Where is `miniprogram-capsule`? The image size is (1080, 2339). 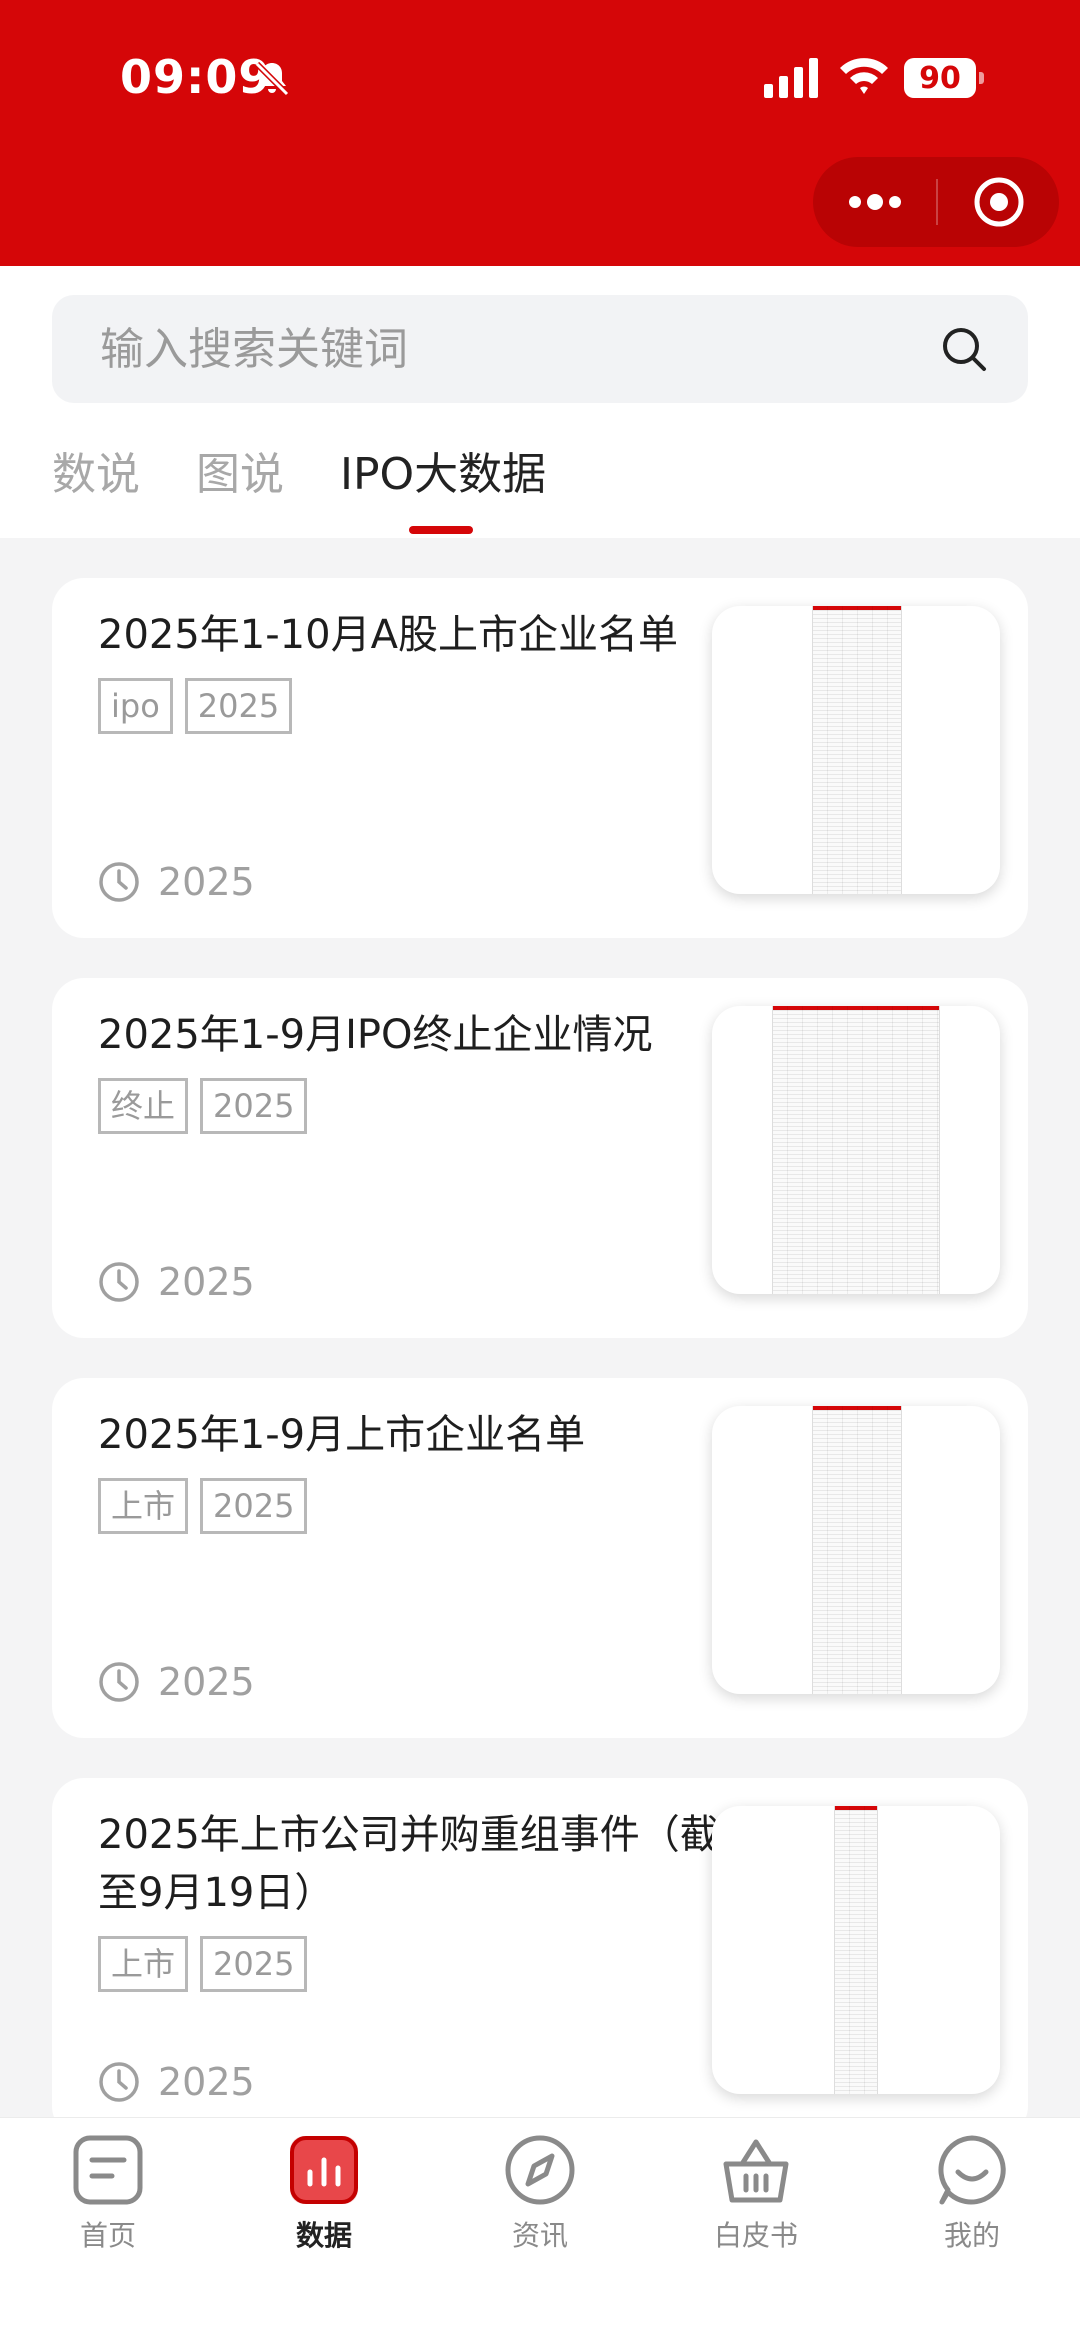 miniprogram-capsule is located at coordinates (936, 202).